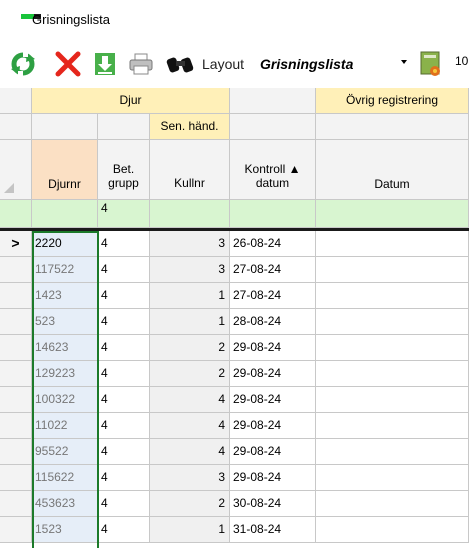 The width and height of the screenshot is (469, 548). What do you see at coordinates (273, 530) in the screenshot?
I see `kontroll-datum-cell: 31-08-24` at bounding box center [273, 530].